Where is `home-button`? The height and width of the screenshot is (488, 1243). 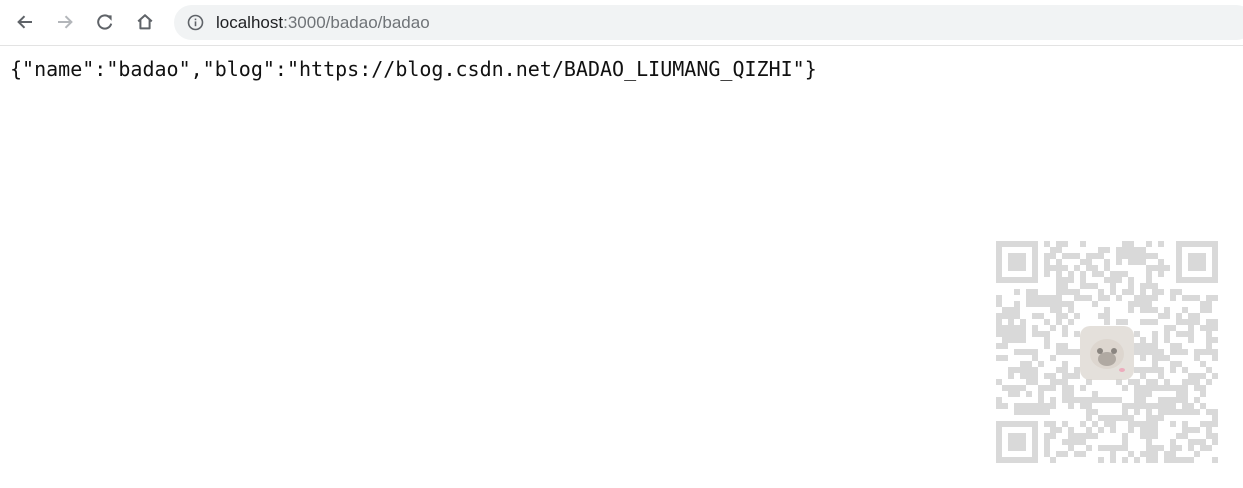 home-button is located at coordinates (145, 22).